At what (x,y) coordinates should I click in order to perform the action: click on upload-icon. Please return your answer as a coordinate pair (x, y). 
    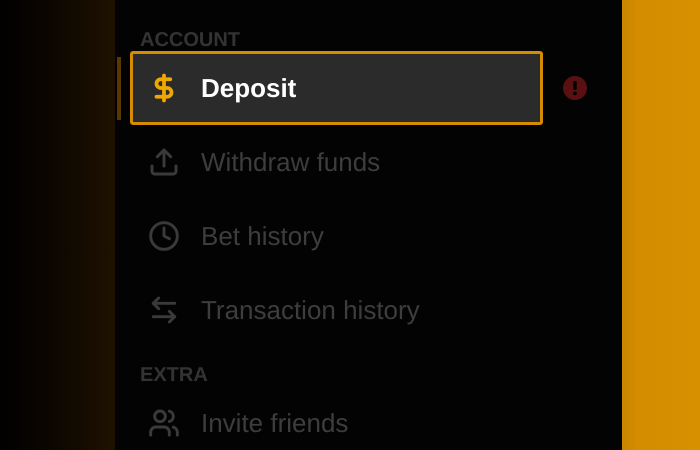
    Looking at the image, I should click on (164, 162).